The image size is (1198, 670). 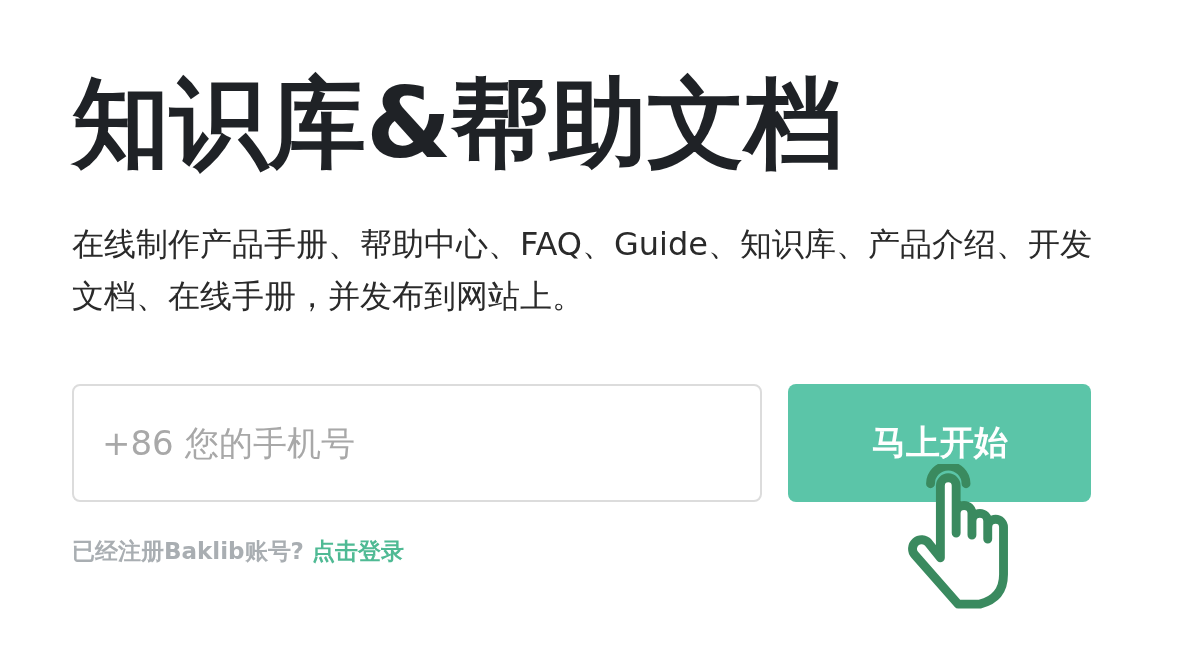 What do you see at coordinates (458, 123) in the screenshot?
I see `page-title: 知识库&帮助文档` at bounding box center [458, 123].